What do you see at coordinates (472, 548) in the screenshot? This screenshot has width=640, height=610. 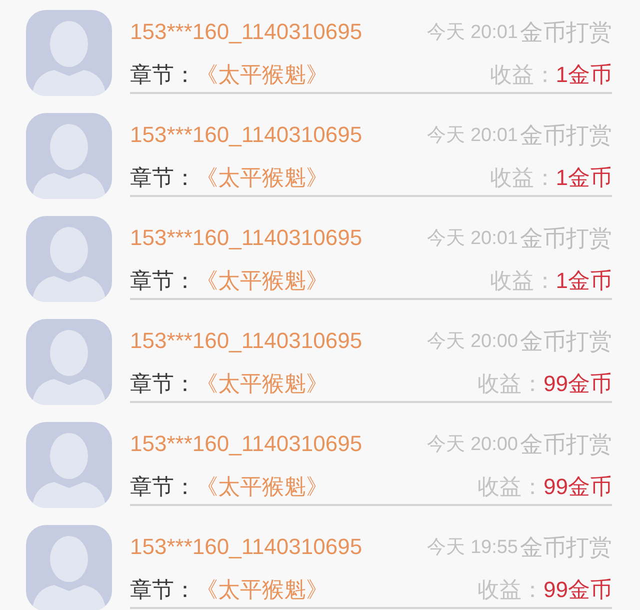 I see `reward-time: 今天 19:55` at bounding box center [472, 548].